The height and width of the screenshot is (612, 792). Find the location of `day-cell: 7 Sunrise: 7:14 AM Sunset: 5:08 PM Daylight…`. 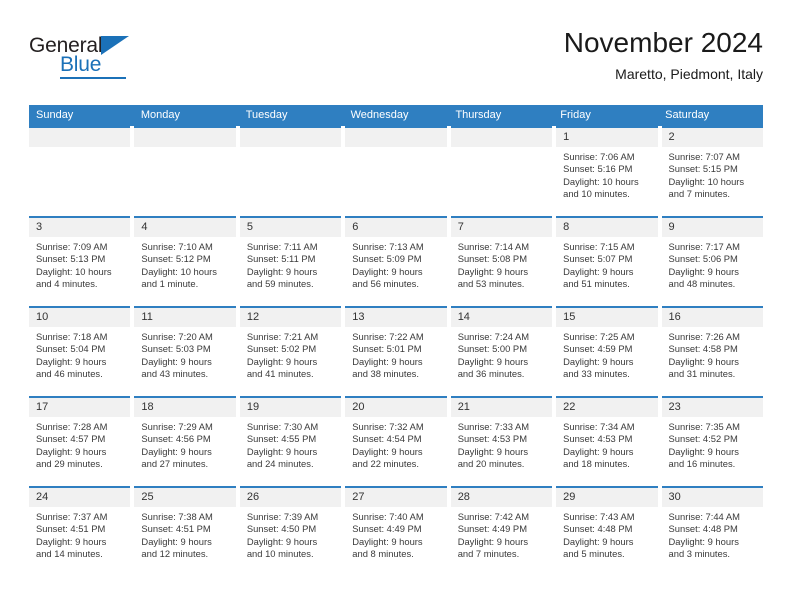

day-cell: 7 Sunrise: 7:14 AM Sunset: 5:08 PM Daylight… is located at coordinates (501, 261).